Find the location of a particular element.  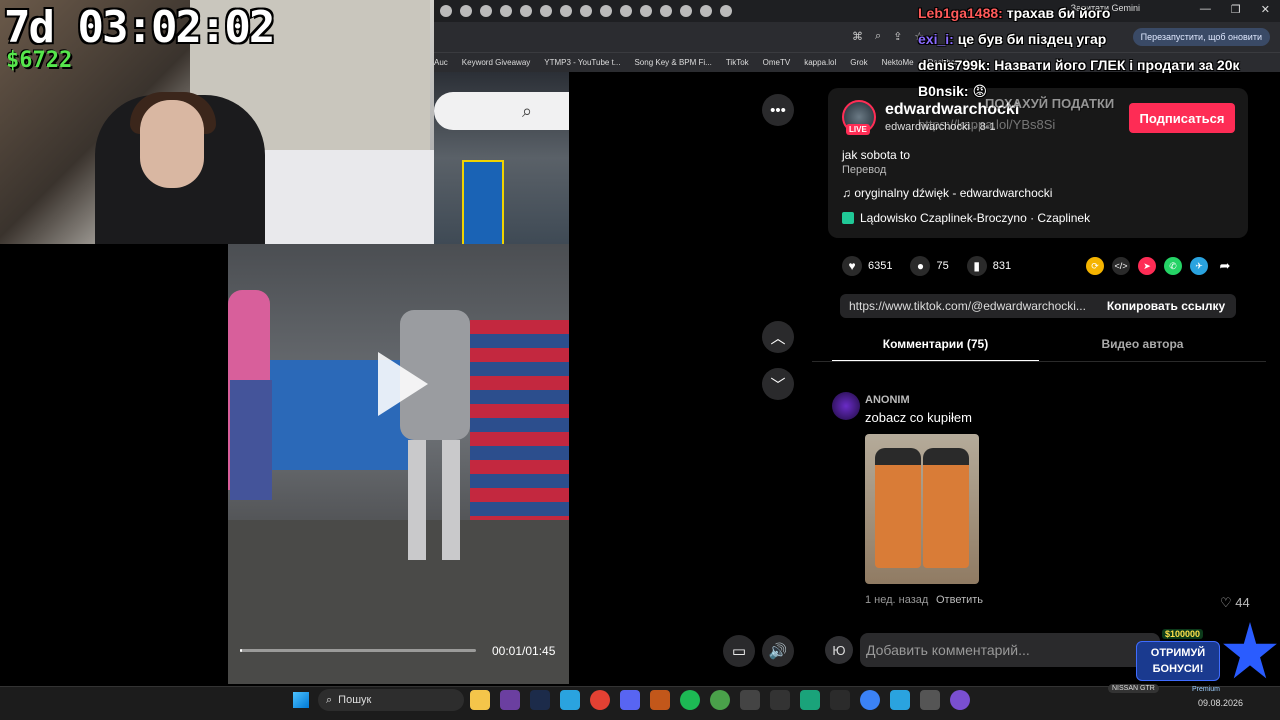

repost-icon: ⟳ is located at coordinates (1095, 266).